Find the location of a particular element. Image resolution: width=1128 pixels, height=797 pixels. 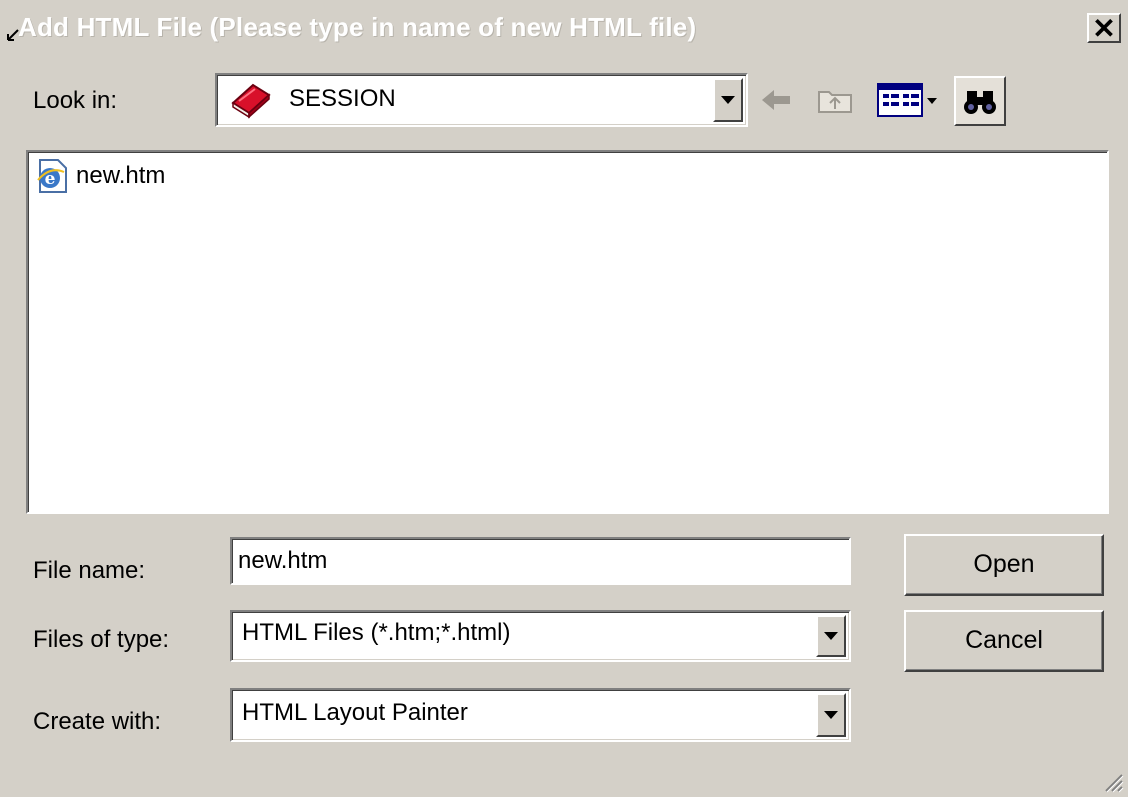

look-in-value: SESSION is located at coordinates (342, 98).